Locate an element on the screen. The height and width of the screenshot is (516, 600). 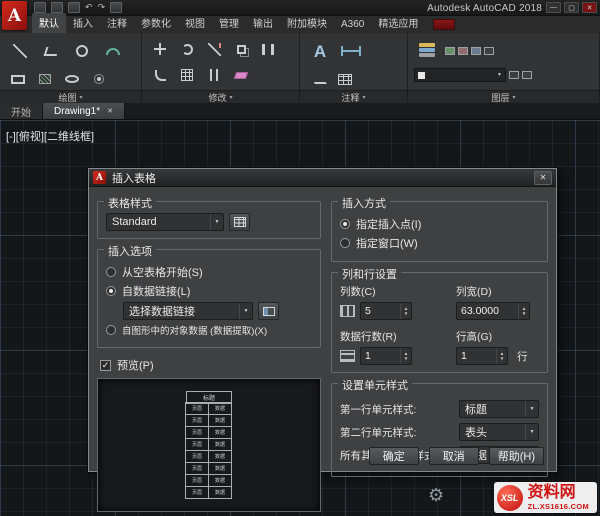
layer-on-icon is located at coordinates (450, 51).